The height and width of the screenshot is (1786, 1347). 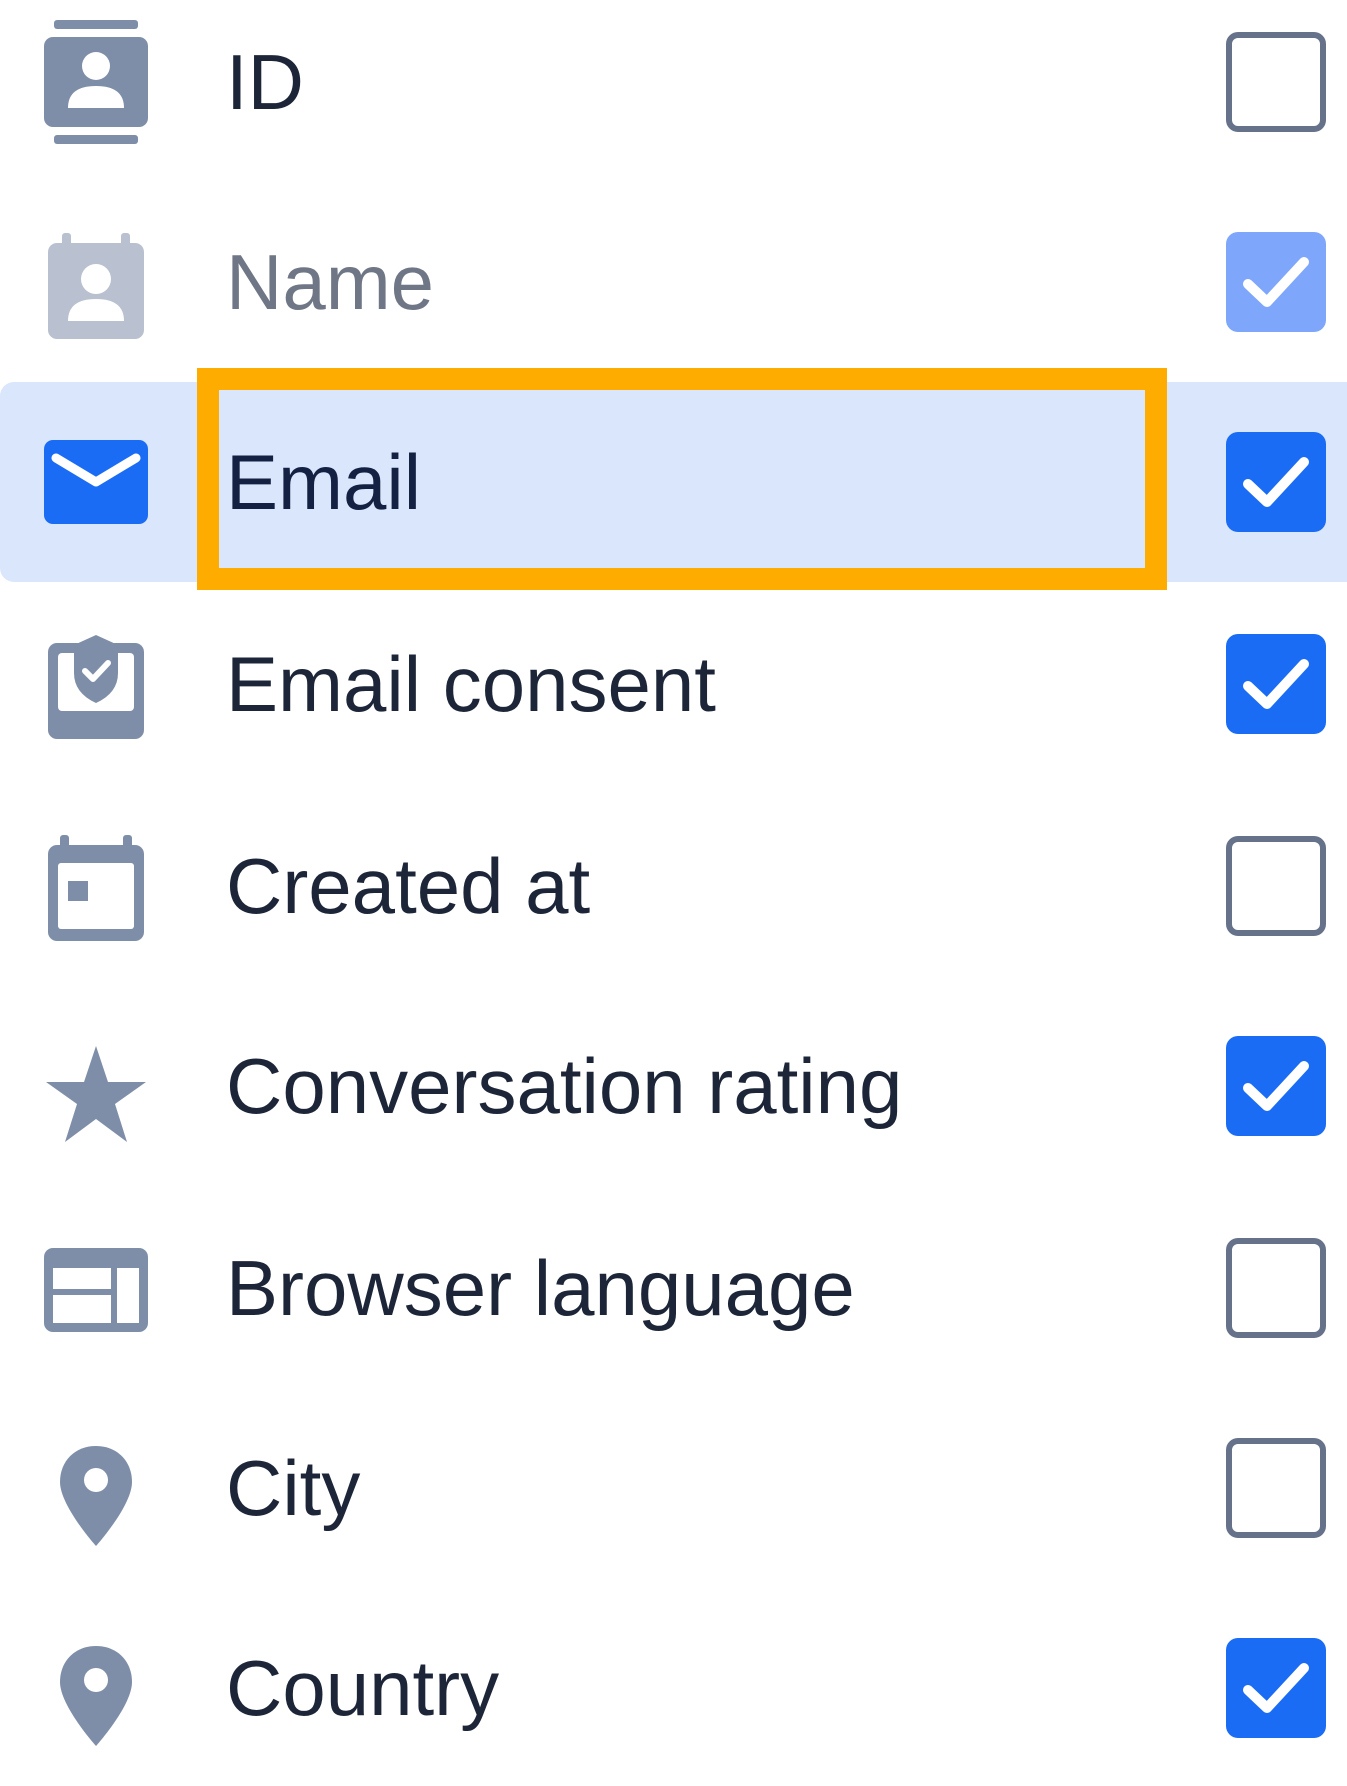 What do you see at coordinates (265, 82) in the screenshot?
I see `field-label: ID` at bounding box center [265, 82].